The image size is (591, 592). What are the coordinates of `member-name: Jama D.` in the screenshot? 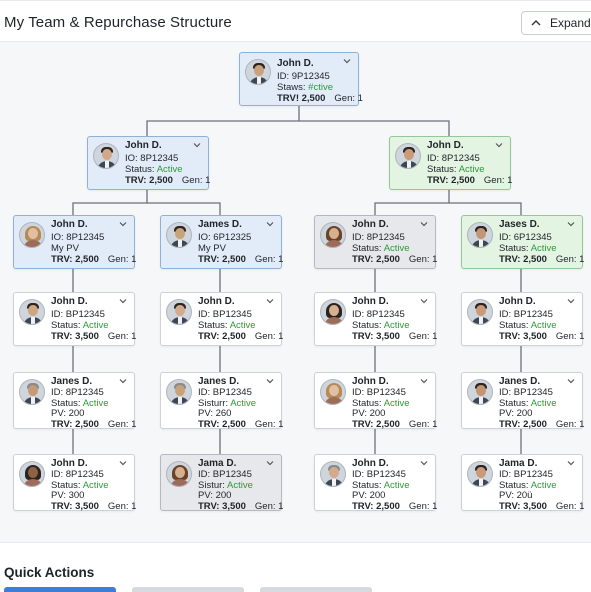 It's located at (217, 463).